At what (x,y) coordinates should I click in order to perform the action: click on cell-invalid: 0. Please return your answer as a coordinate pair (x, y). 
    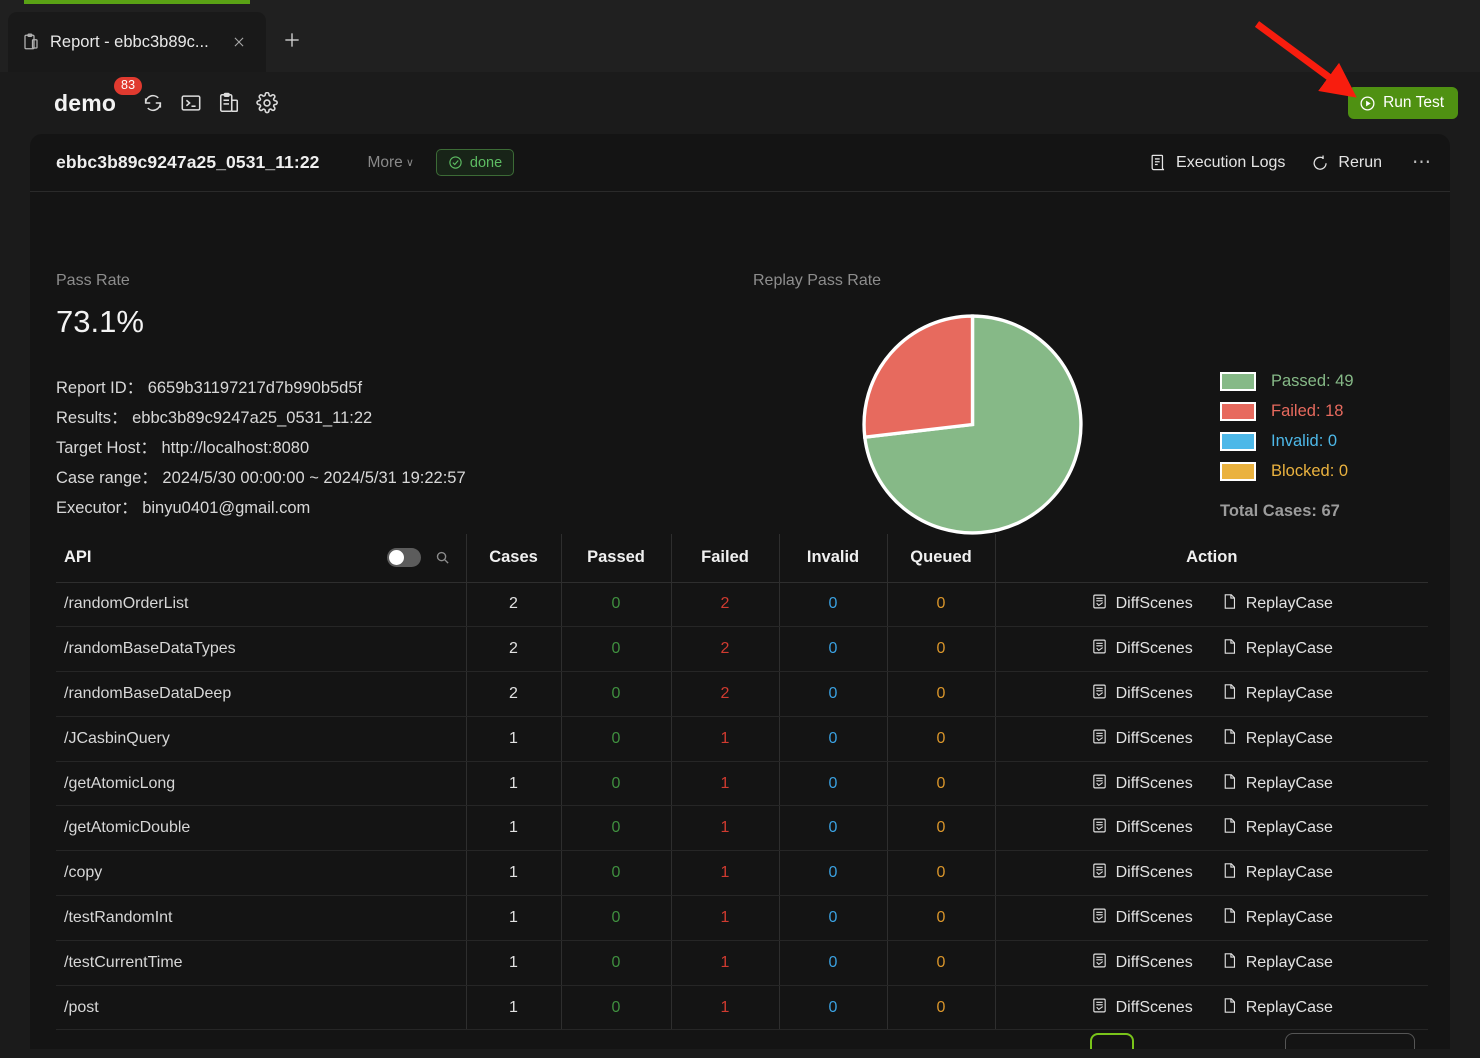
    Looking at the image, I should click on (832, 739).